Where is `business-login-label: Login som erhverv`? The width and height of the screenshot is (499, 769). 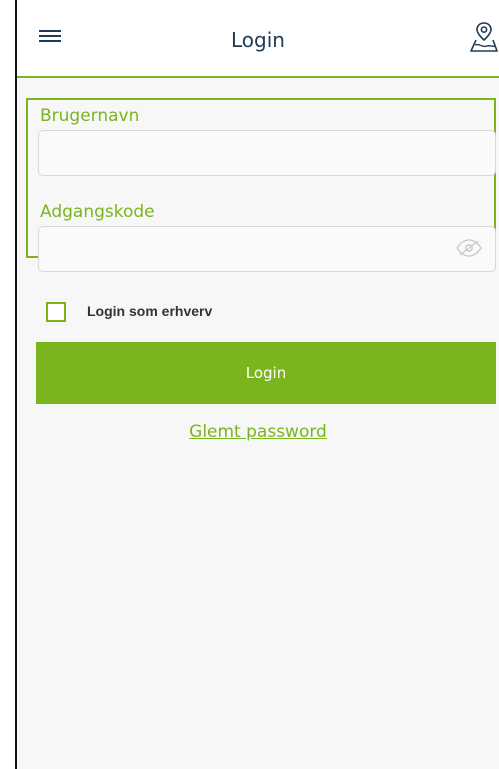
business-login-label: Login som erhverv is located at coordinates (150, 311).